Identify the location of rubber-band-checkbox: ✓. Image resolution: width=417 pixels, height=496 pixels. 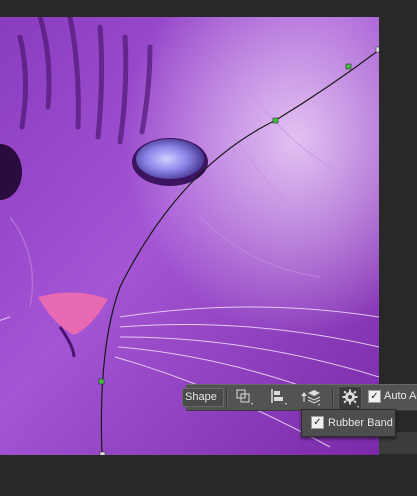
(317, 422).